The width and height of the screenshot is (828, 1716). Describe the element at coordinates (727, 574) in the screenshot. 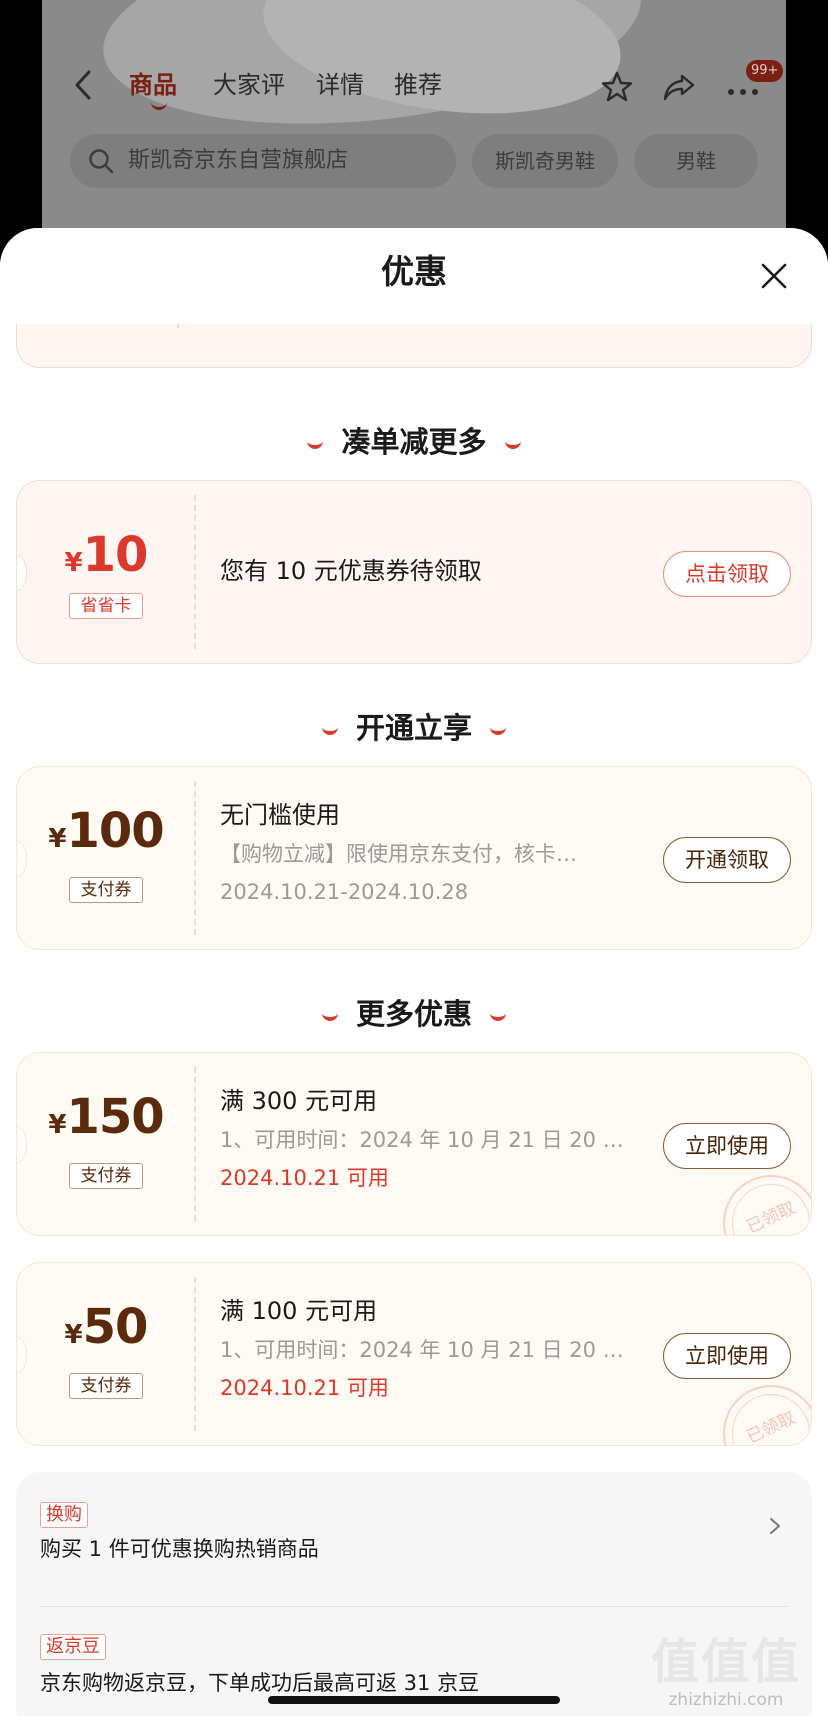

I see `claim-button: 点击领取` at that location.